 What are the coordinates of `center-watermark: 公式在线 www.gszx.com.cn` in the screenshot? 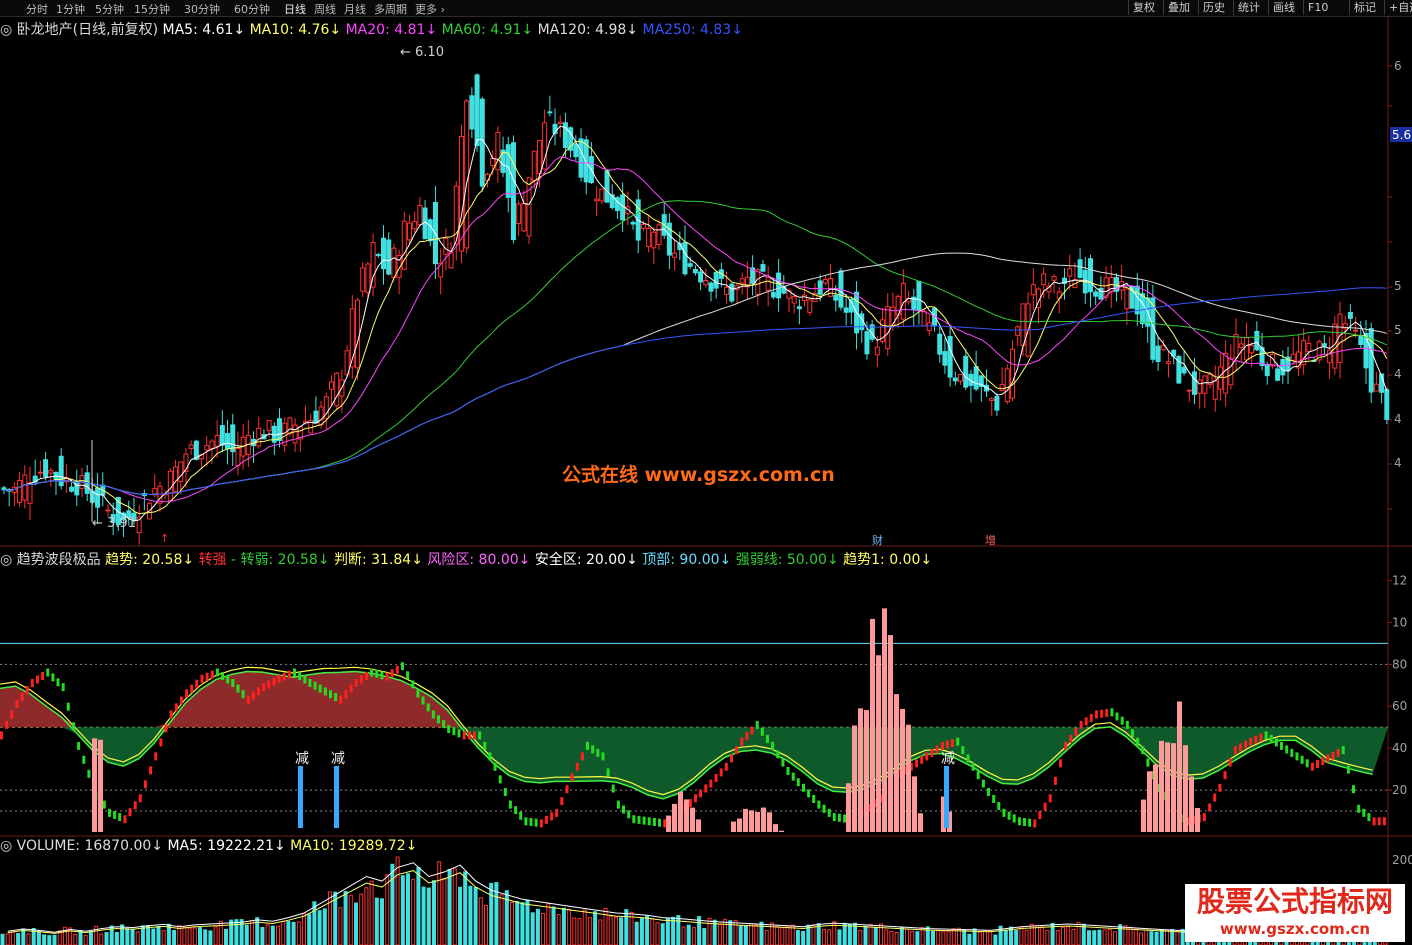 It's located at (698, 475).